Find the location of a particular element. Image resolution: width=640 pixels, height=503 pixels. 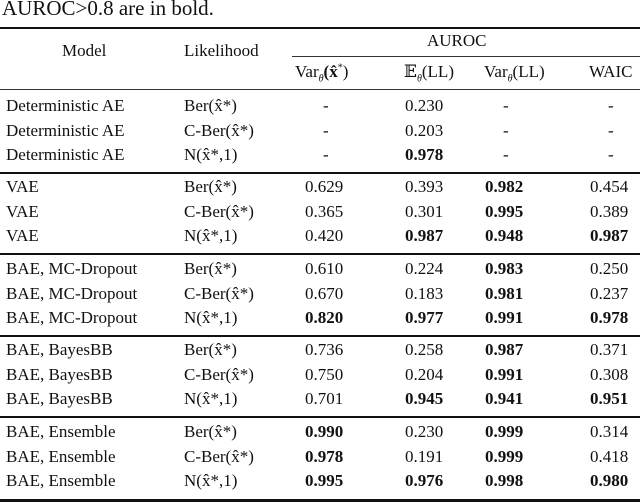

cell-auroc-value: 0.976 is located at coordinates (424, 480).